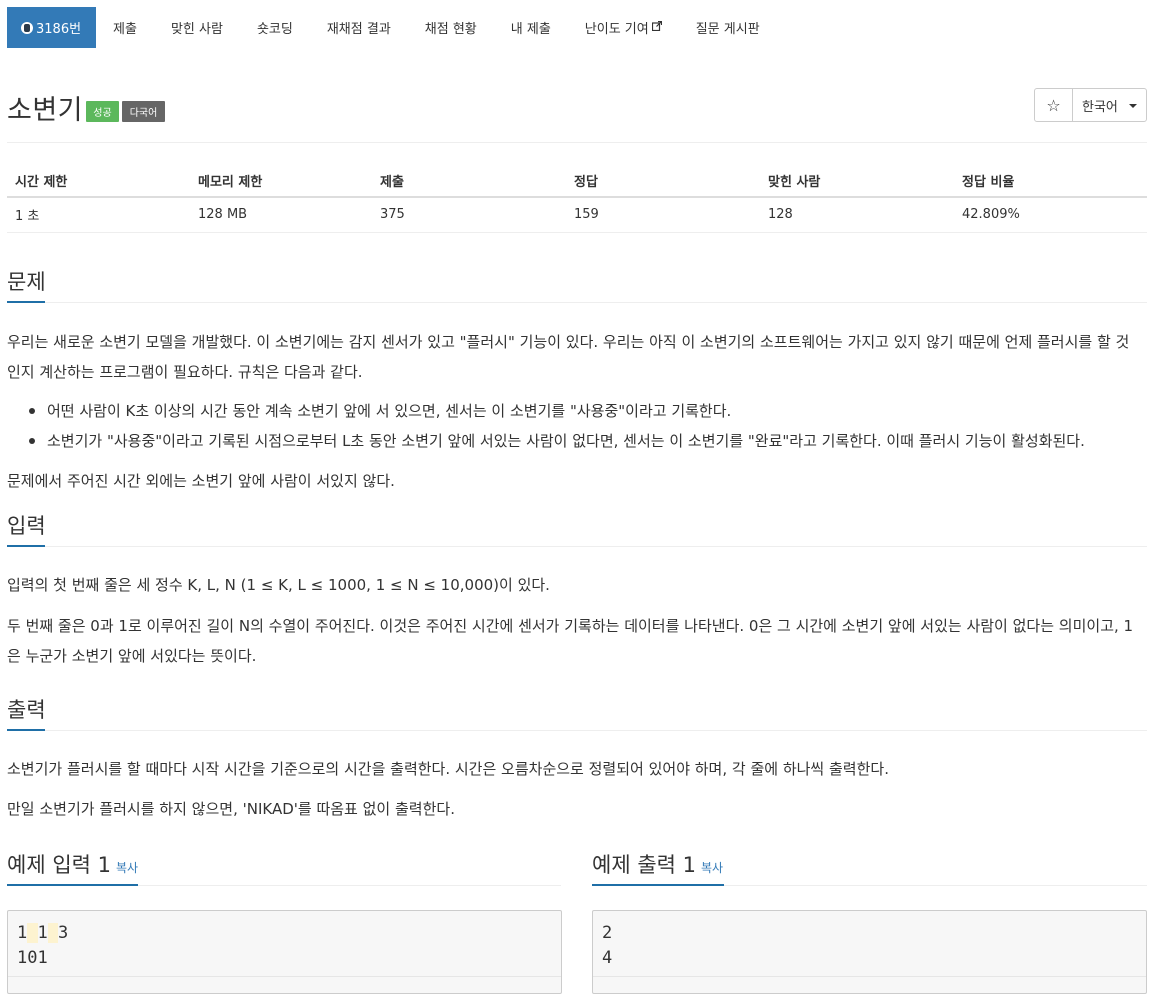  I want to click on favorite-star-button: ☆, so click(1053, 105).